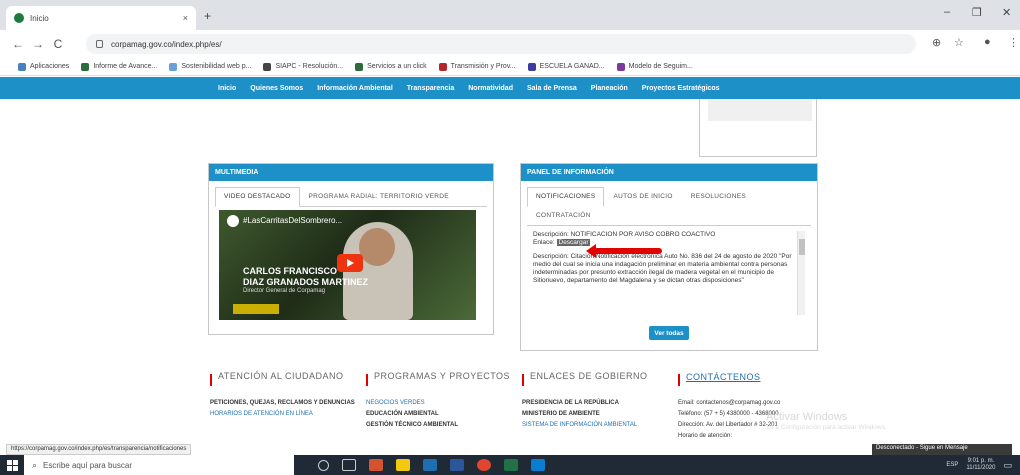  Describe the element at coordinates (484, 465) in the screenshot. I see `chrome-icon` at that location.